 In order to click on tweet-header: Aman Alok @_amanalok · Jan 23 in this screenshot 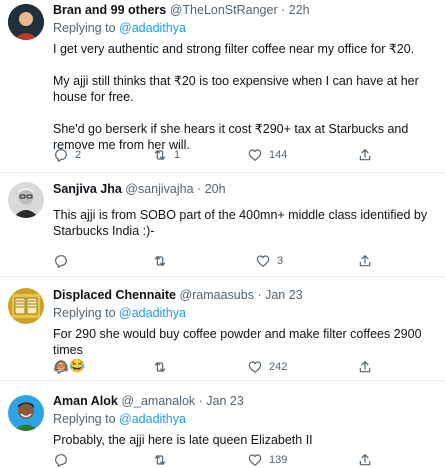, I will do `click(245, 401)`.